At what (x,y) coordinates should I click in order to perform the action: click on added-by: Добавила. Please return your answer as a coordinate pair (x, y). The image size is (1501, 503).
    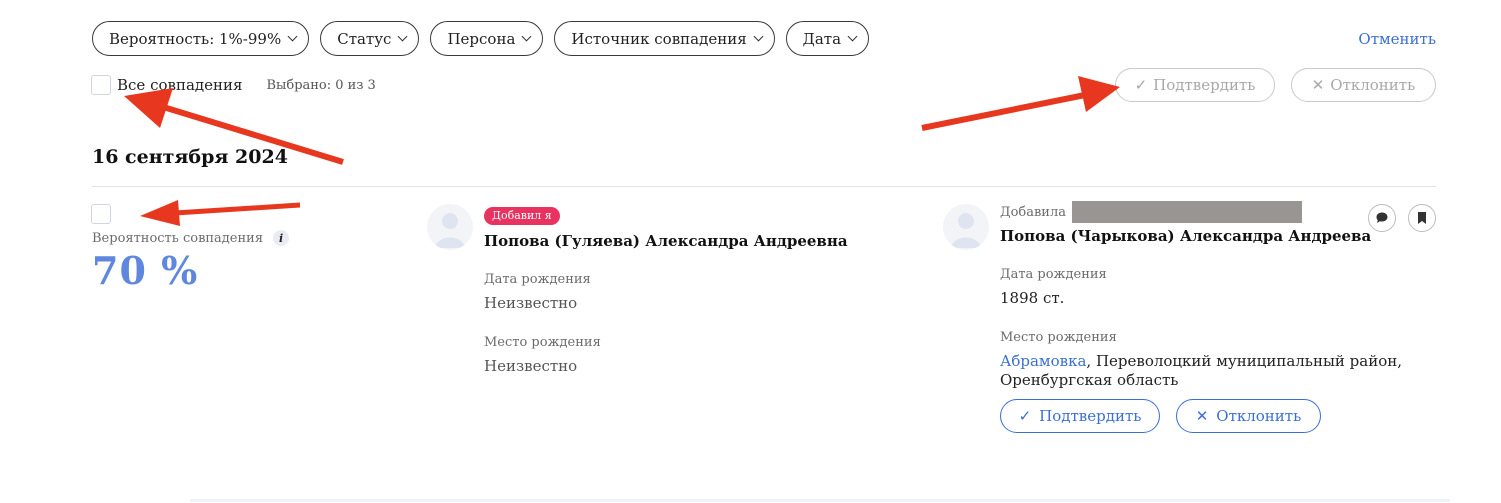
    Looking at the image, I should click on (1201, 212).